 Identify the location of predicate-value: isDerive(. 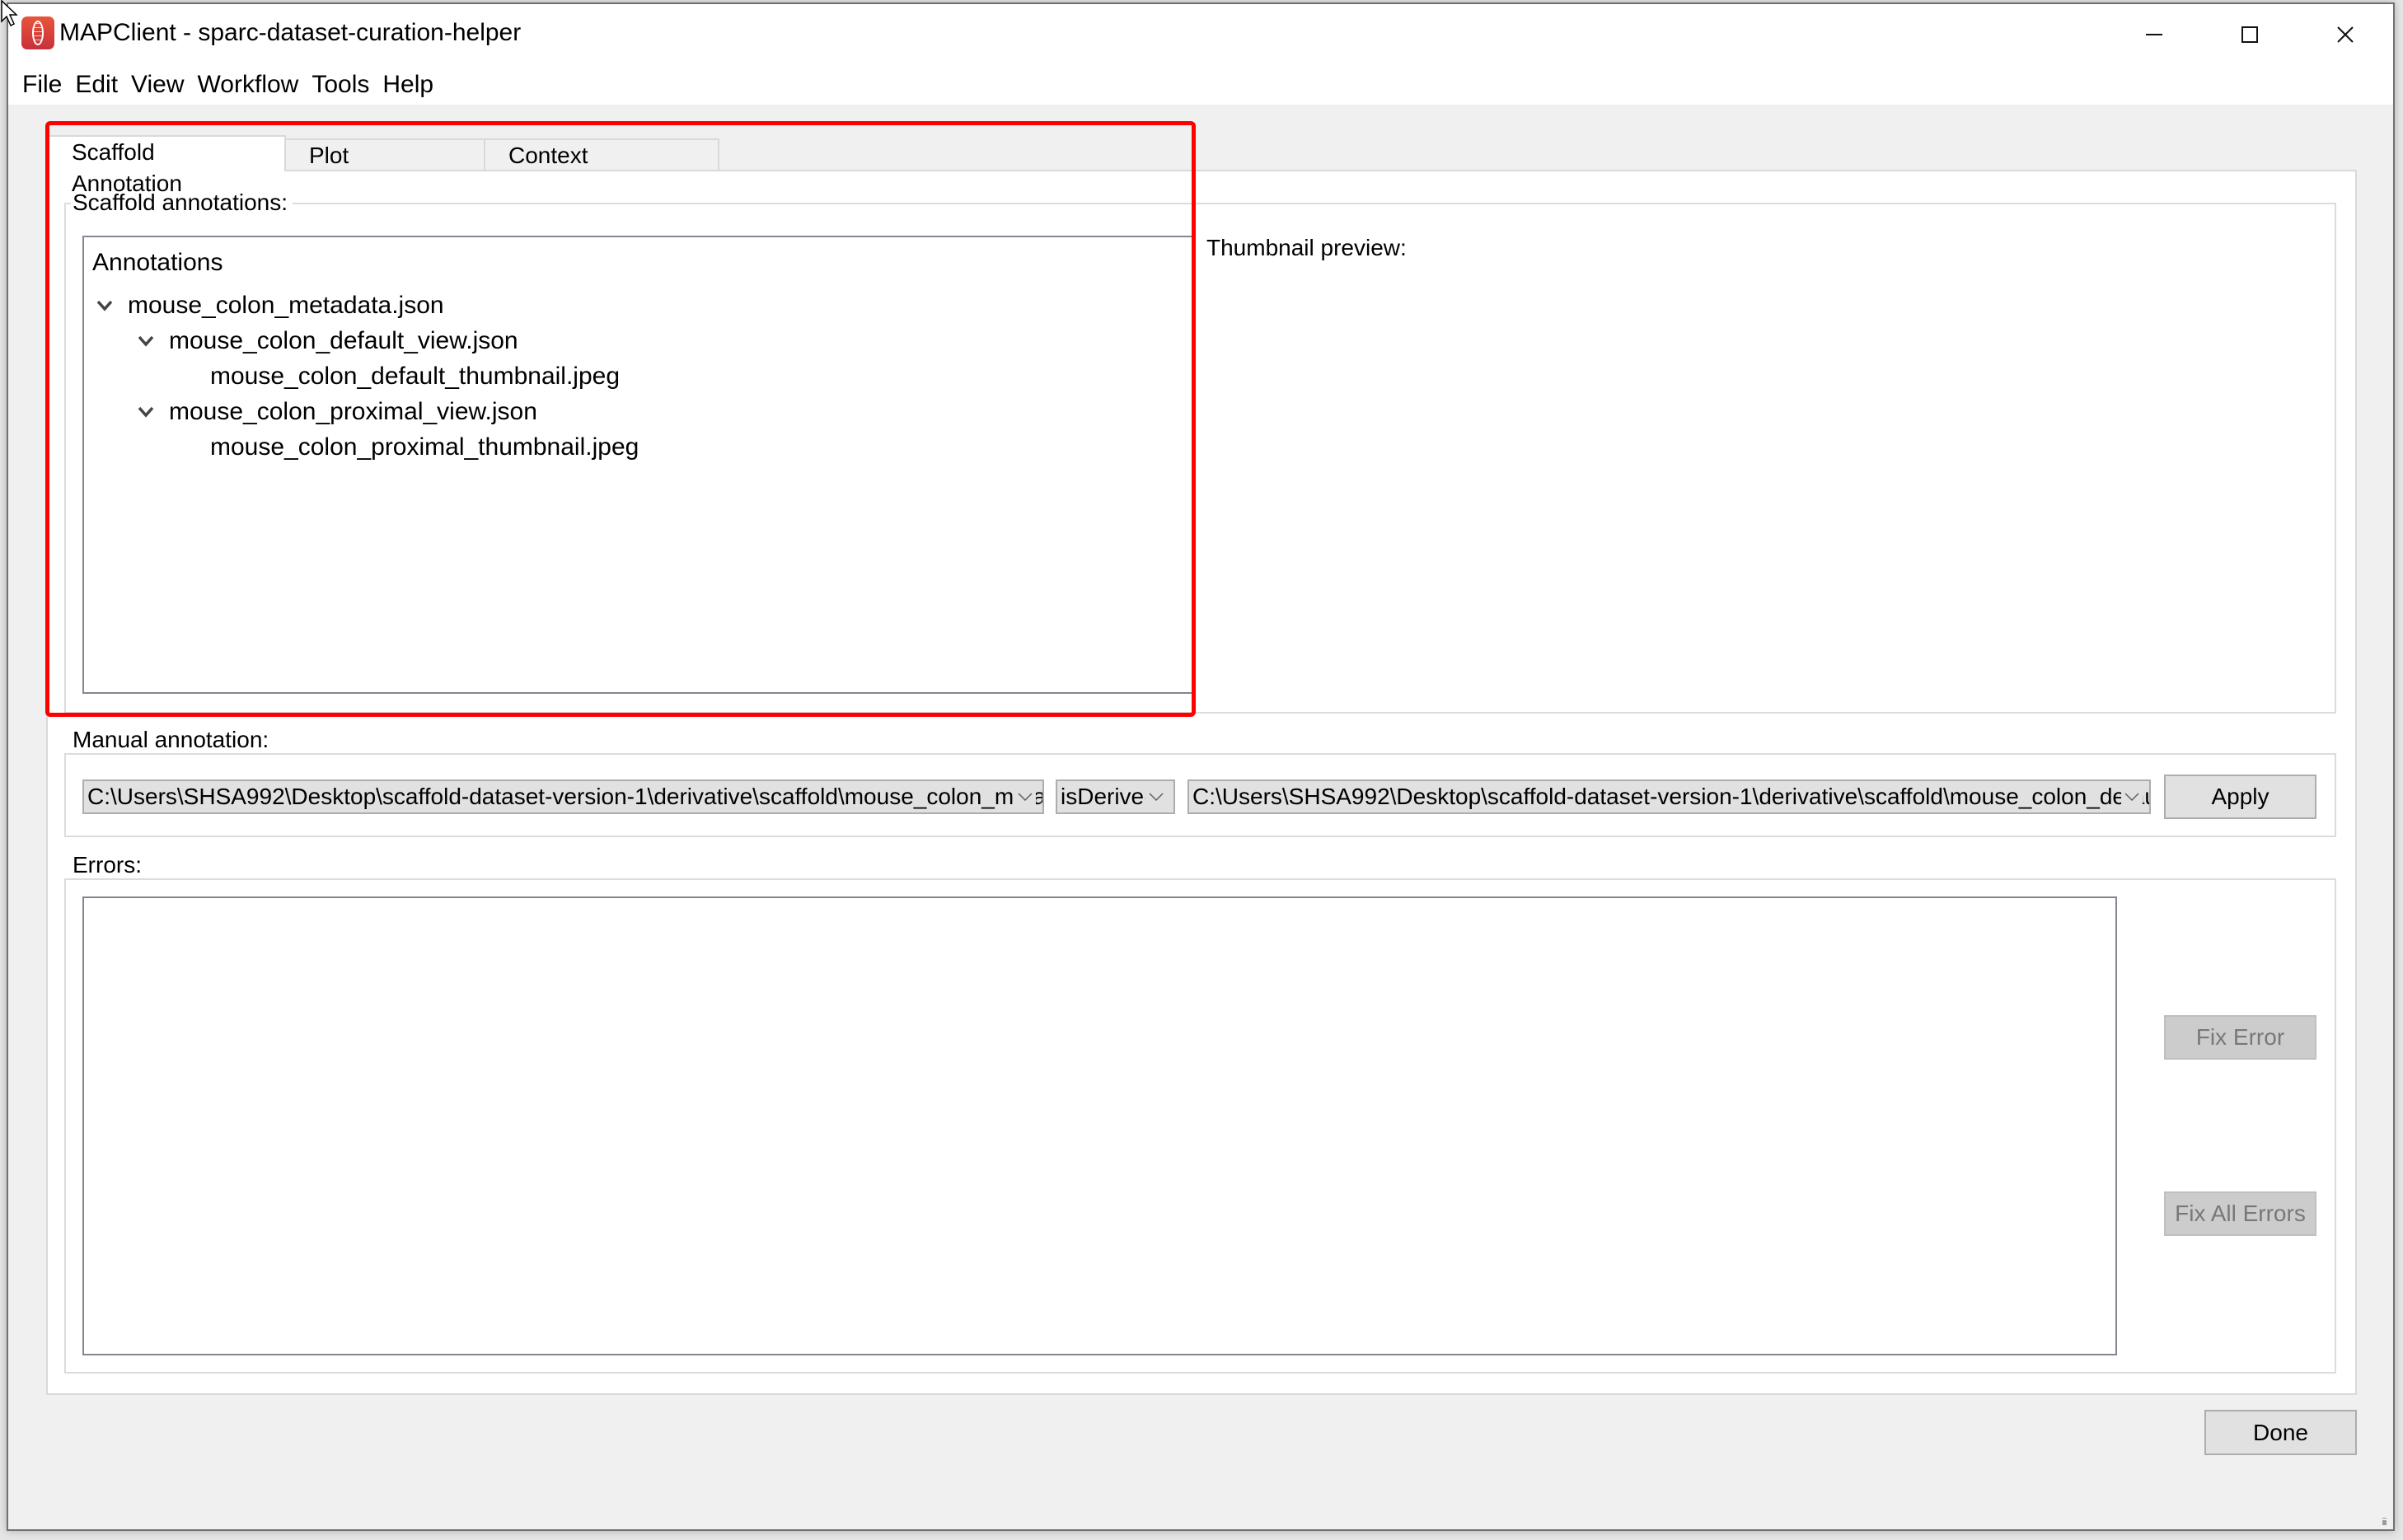
(1107, 796).